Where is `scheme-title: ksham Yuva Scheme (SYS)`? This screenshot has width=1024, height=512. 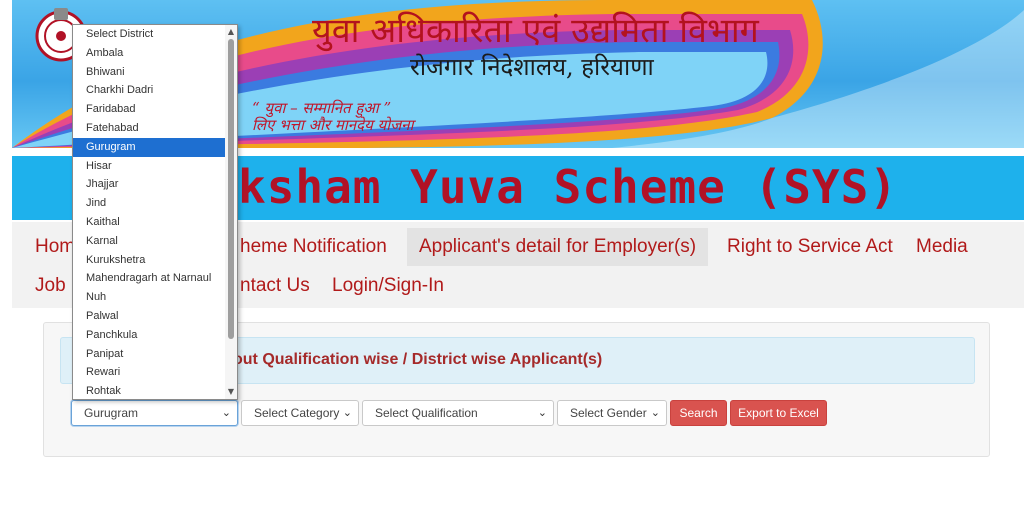
scheme-title: ksham Yuva Scheme (SYS) is located at coordinates (568, 187).